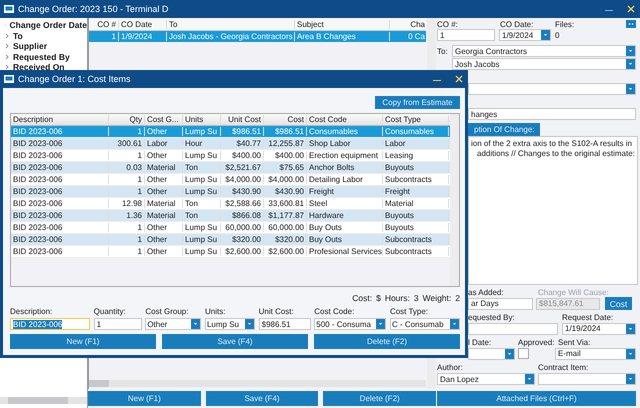 This screenshot has height=408, width=640. Describe the element at coordinates (345, 155) in the screenshot. I see `table-cell: Erection equipment` at that location.